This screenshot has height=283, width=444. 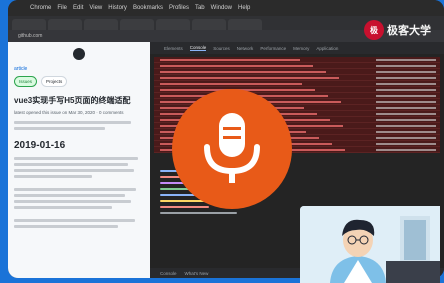 I want to click on menu-item-edit: Edit, so click(x=78, y=8).